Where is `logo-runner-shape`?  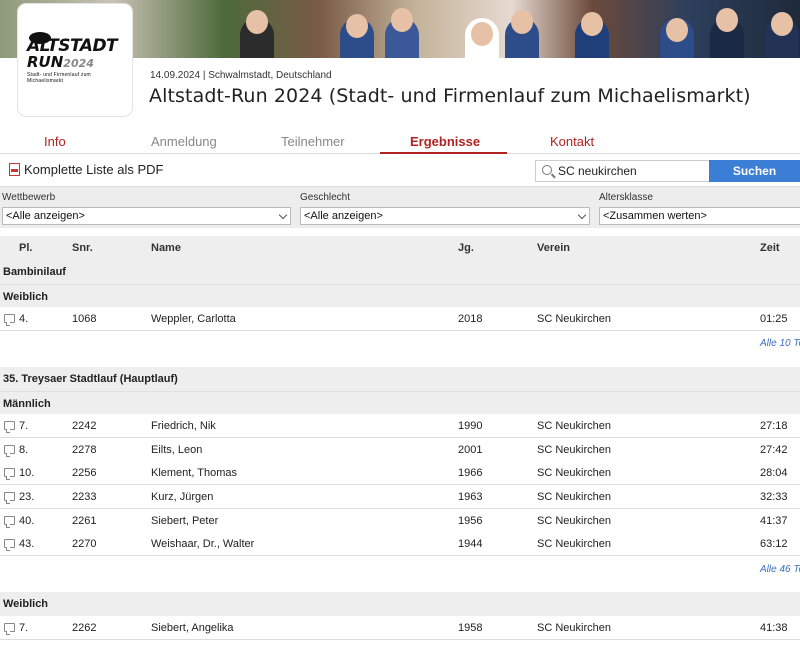
logo-runner-shape is located at coordinates (40, 38).